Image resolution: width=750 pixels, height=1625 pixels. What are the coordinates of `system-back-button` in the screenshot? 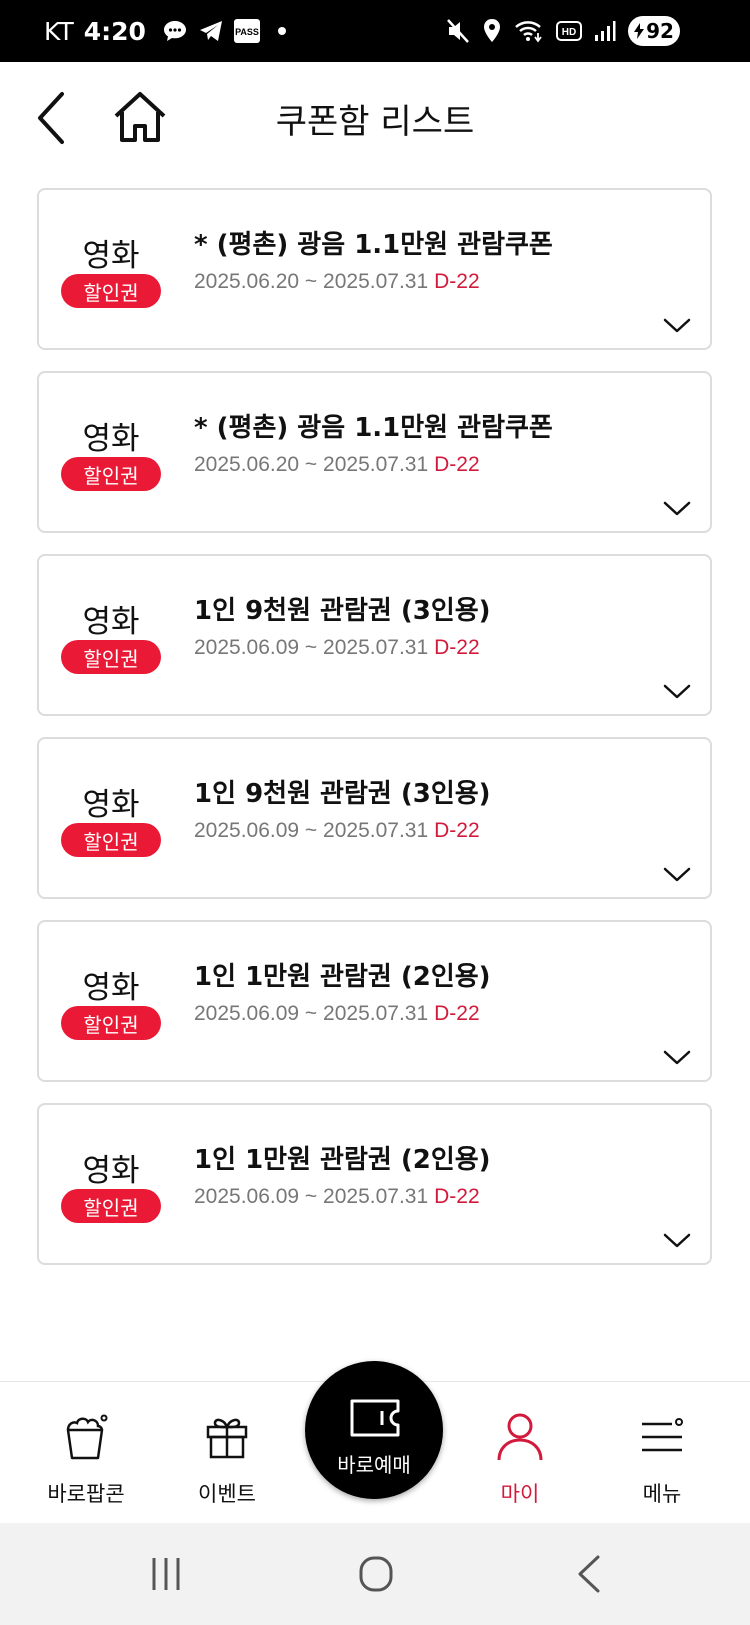 It's located at (590, 1574).